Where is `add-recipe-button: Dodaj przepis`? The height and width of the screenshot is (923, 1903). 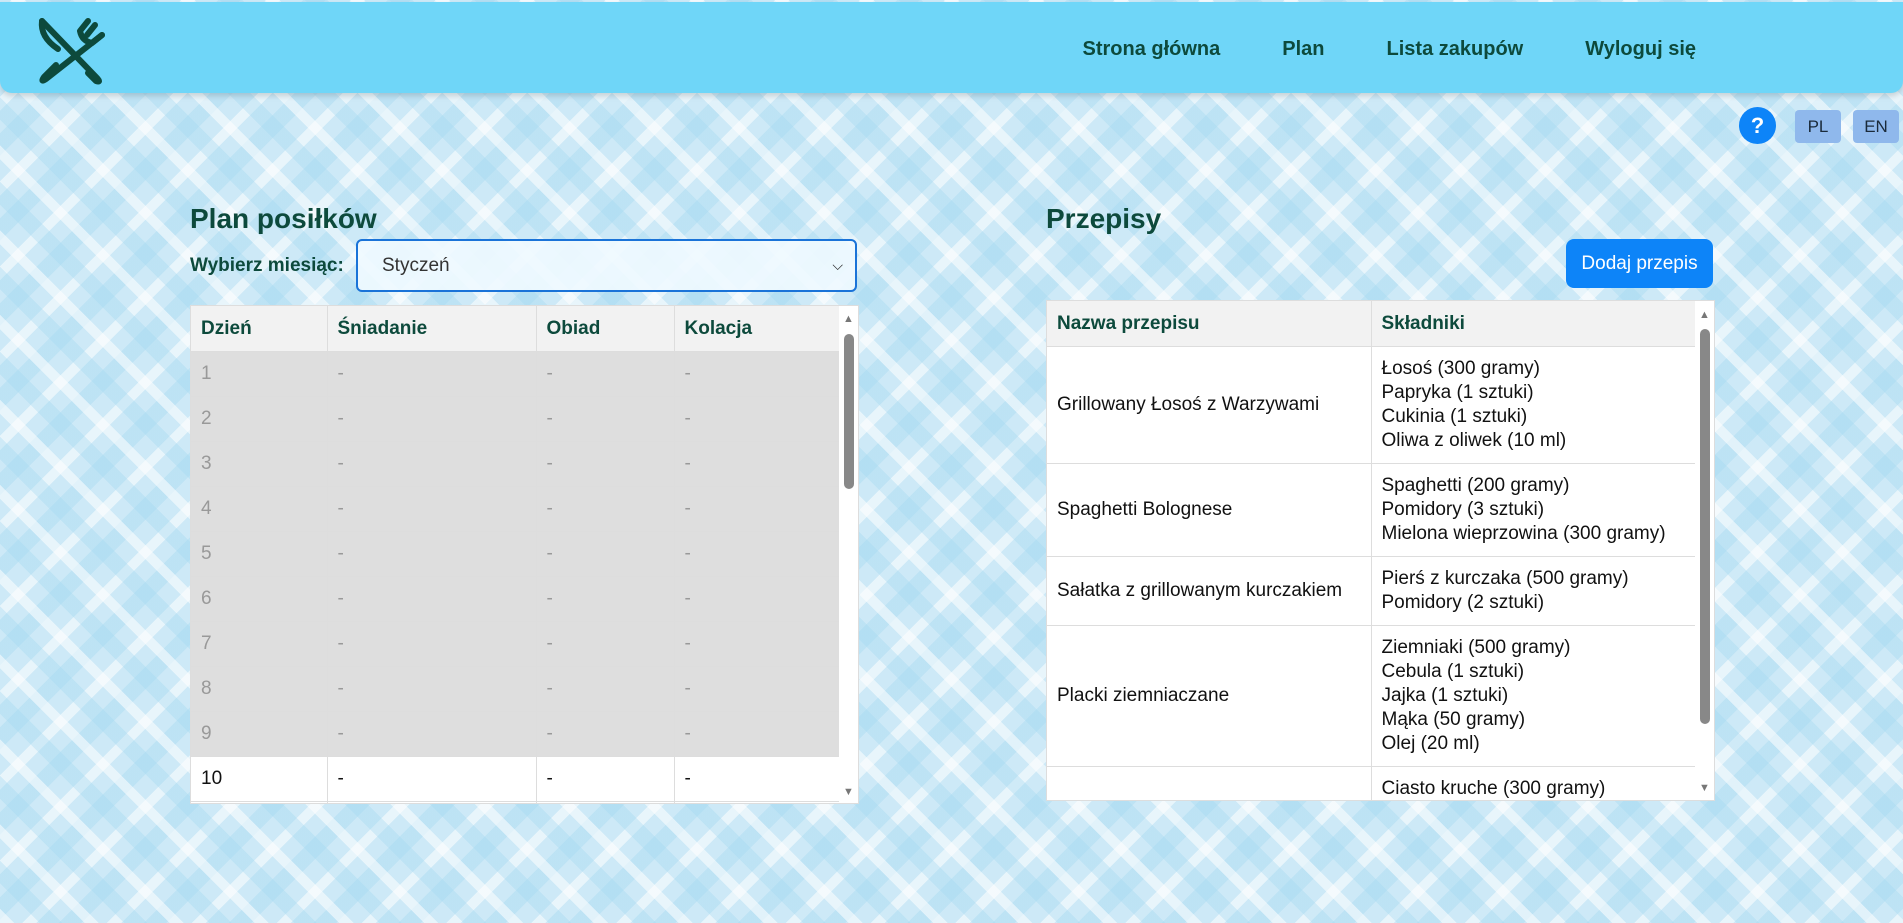
add-recipe-button: Dodaj przepis is located at coordinates (1639, 263).